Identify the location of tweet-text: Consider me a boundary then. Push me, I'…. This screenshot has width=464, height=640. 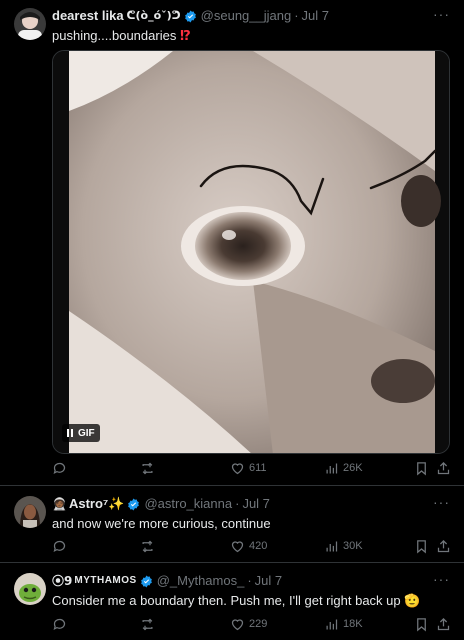
(251, 601).